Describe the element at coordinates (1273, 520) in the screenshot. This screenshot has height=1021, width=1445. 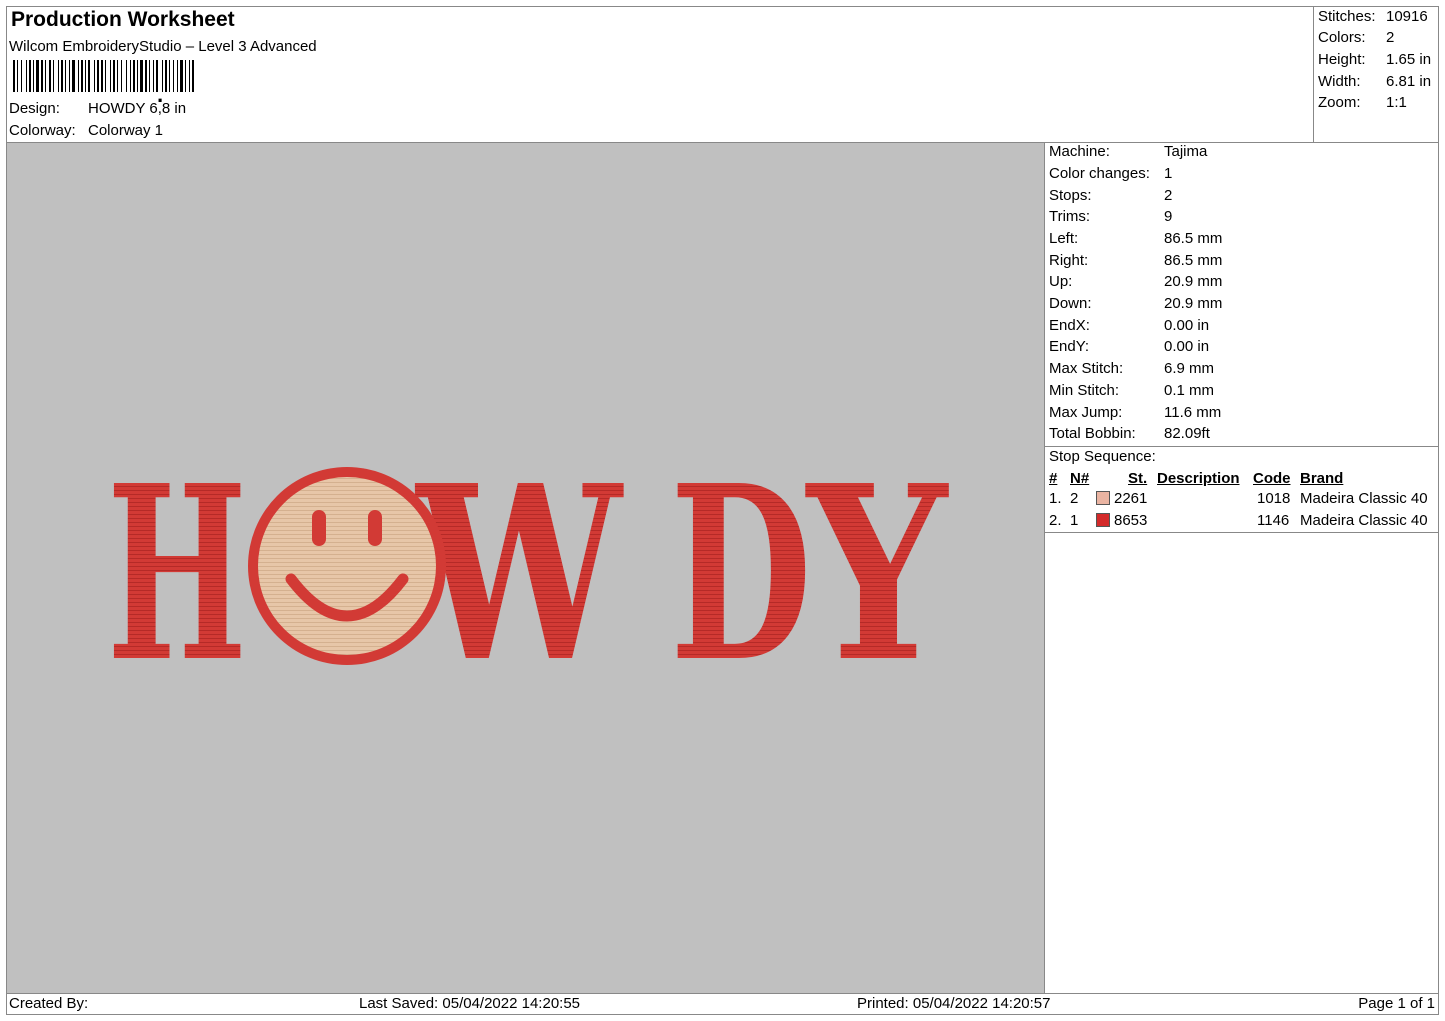
I see `row-2-code: 1146` at that location.